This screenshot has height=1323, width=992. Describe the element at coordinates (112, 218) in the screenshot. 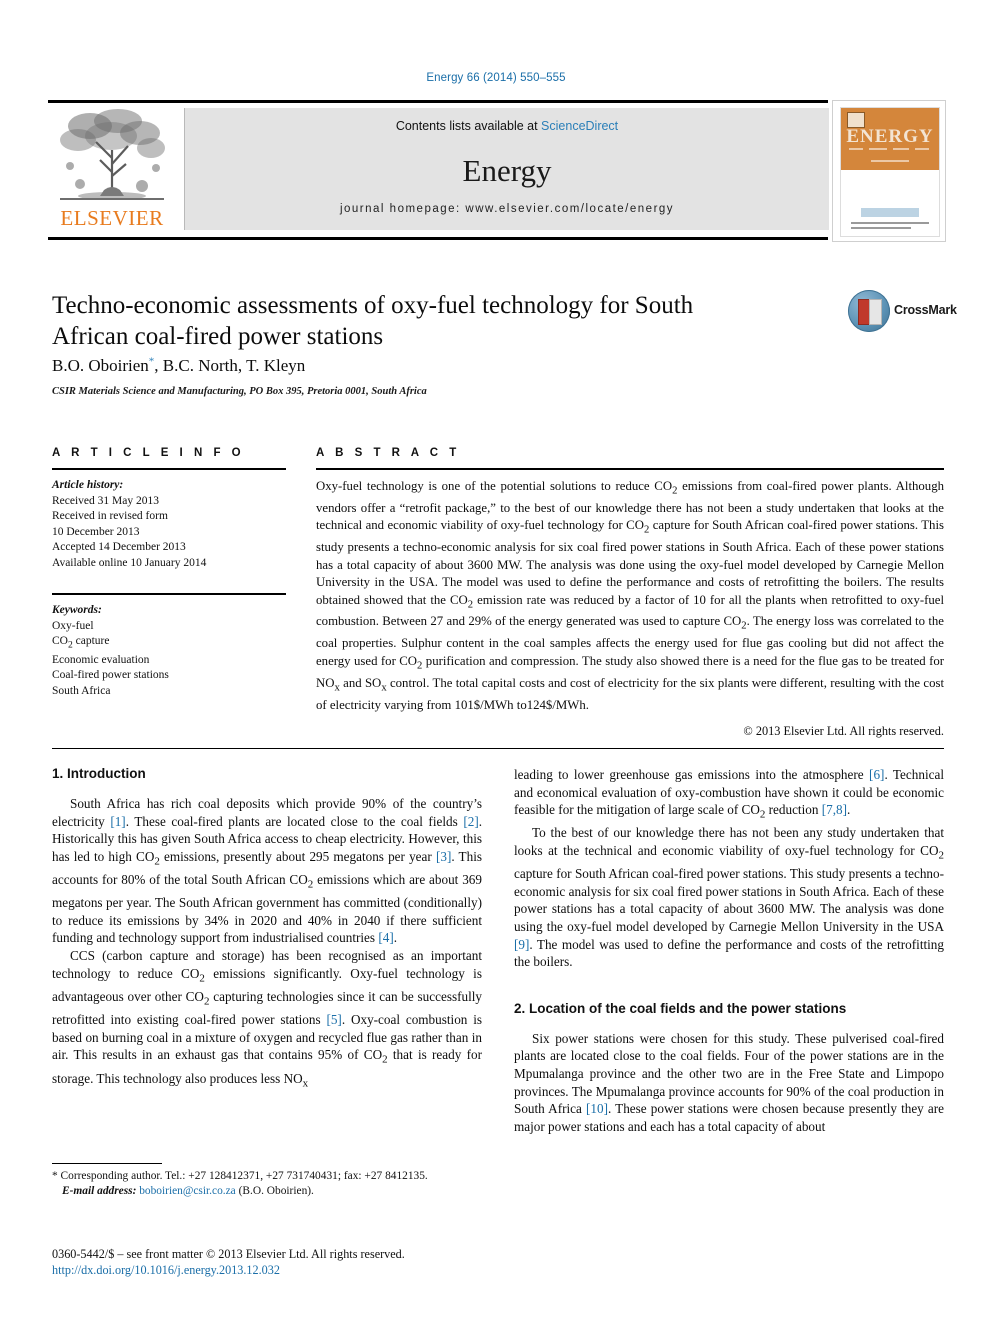

I see `elsevier-wordmark: ELSEVIER` at that location.